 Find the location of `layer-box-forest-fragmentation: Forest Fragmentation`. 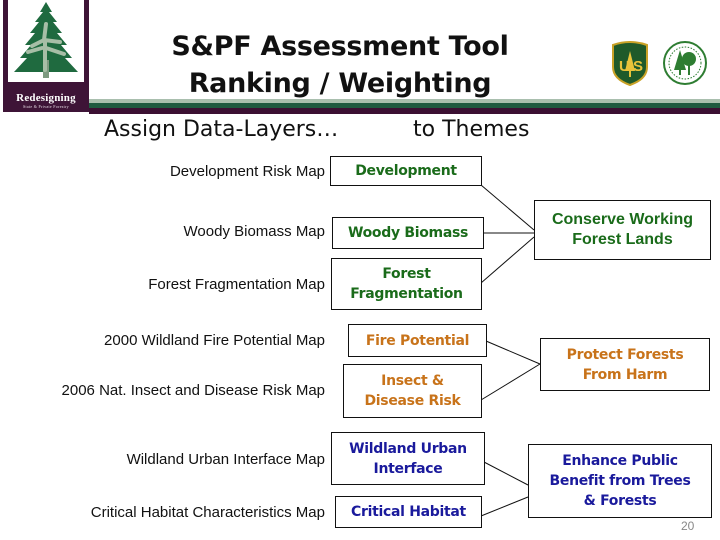

layer-box-forest-fragmentation: Forest Fragmentation is located at coordinates (406, 284).